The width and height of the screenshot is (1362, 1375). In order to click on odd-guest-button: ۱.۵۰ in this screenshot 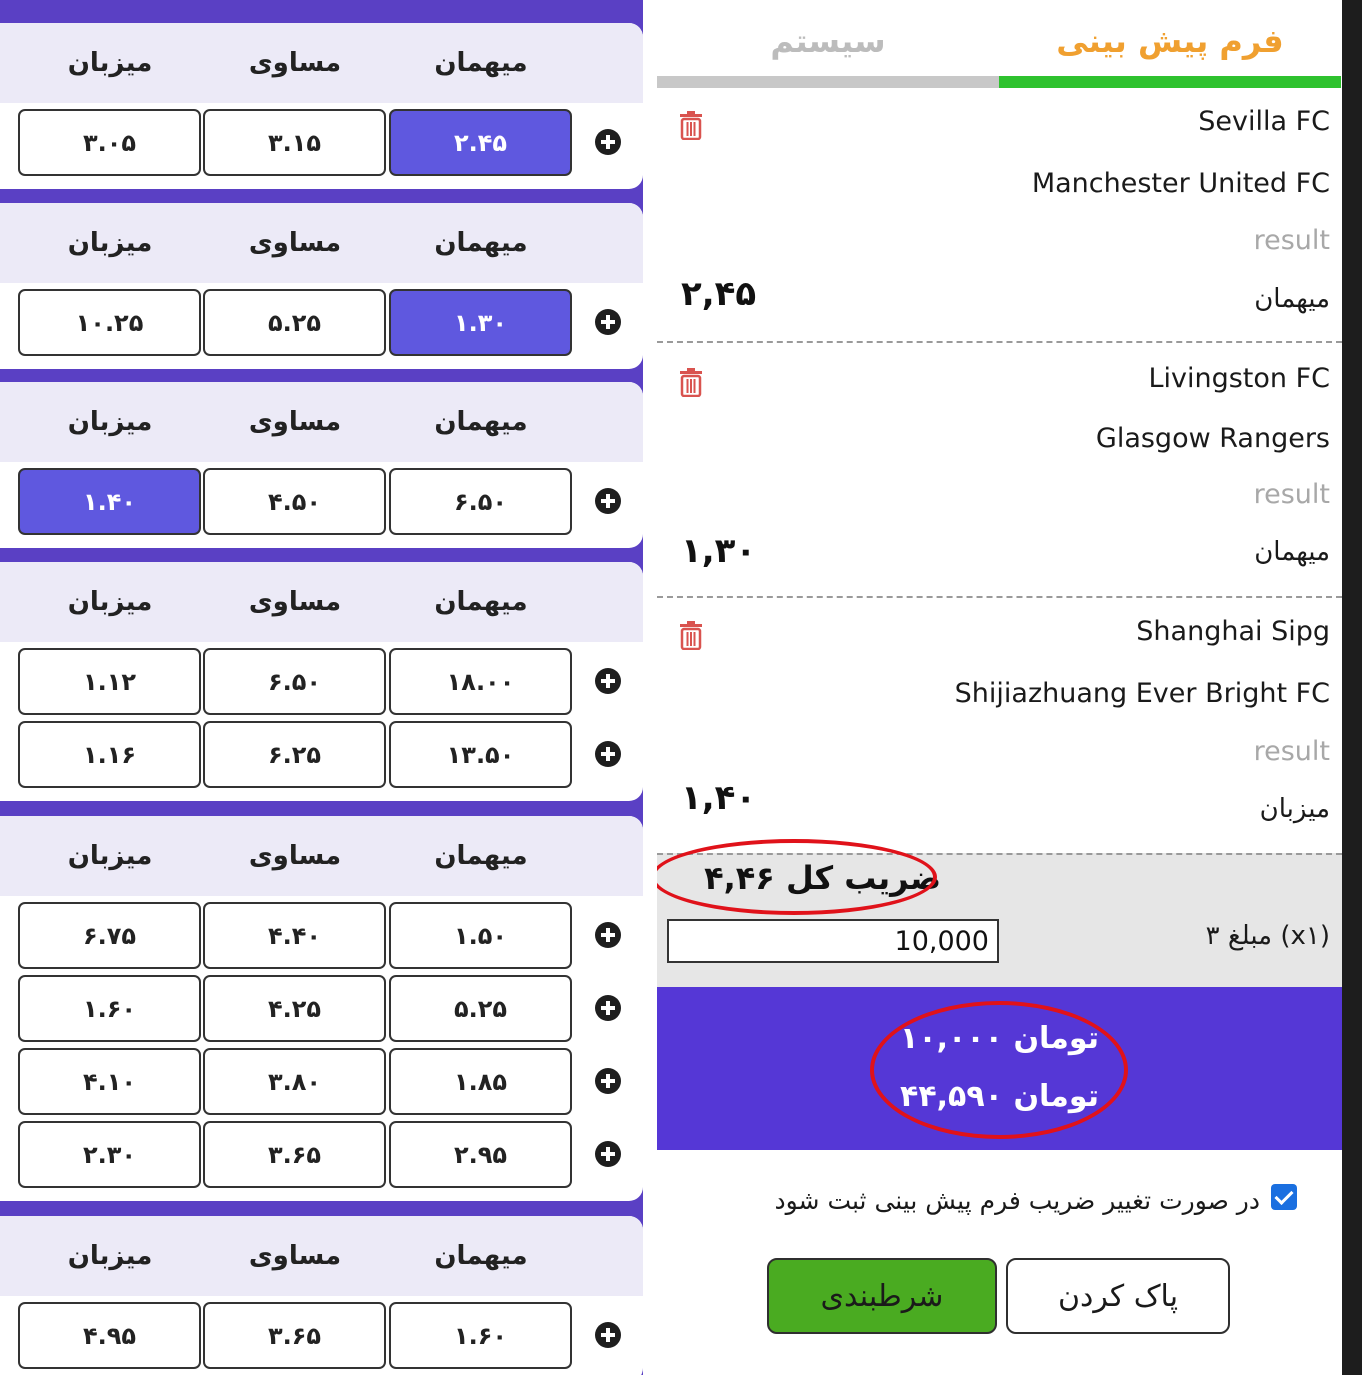, I will do `click(480, 935)`.